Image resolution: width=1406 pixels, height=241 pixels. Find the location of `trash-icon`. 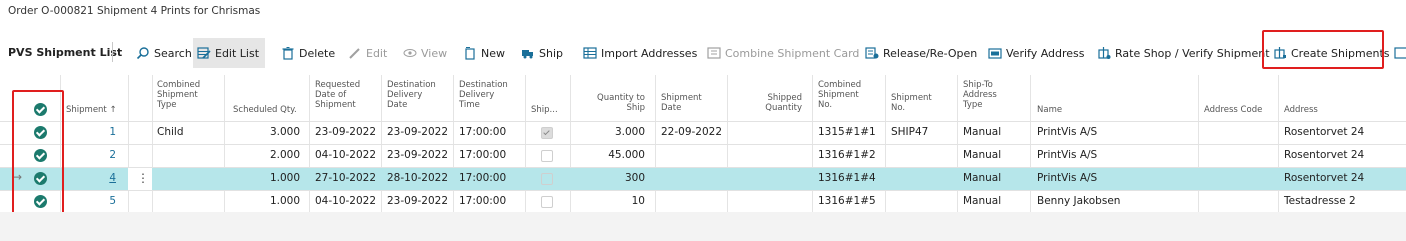

trash-icon is located at coordinates (288, 53).